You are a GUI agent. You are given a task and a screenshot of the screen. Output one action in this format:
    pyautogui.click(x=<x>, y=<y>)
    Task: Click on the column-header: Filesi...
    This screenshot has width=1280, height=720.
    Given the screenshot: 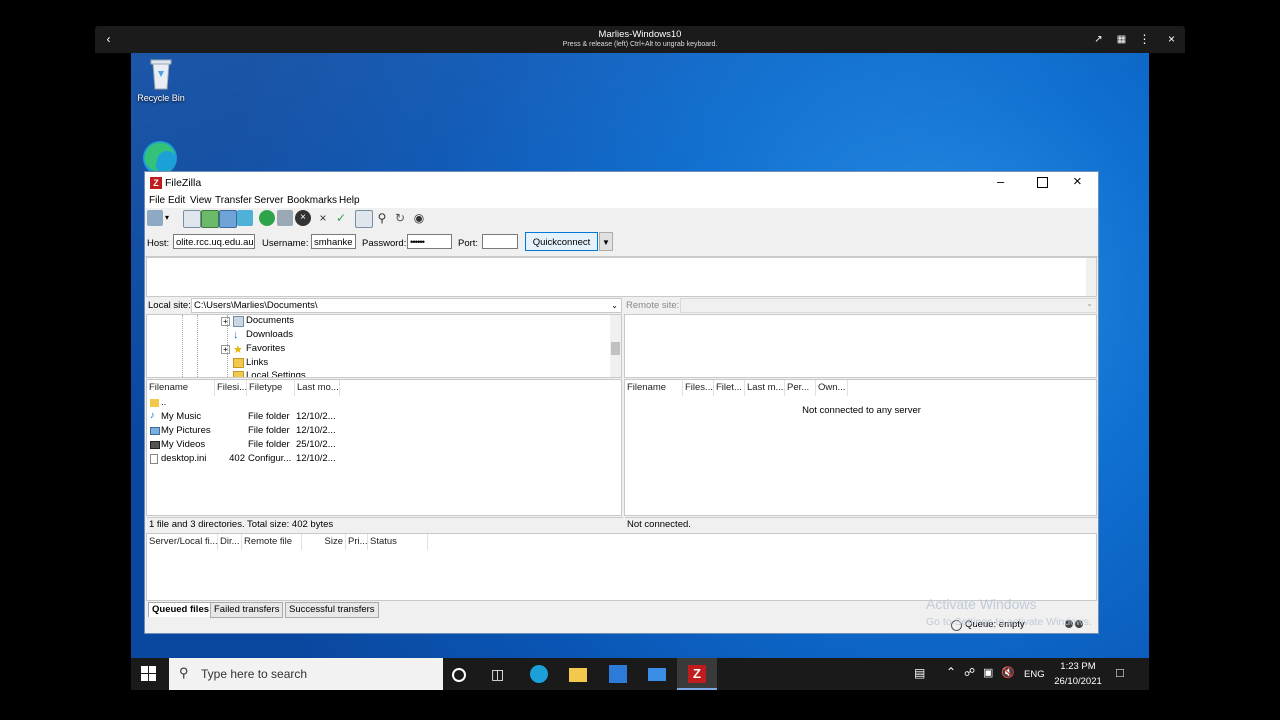 What is the action you would take?
    pyautogui.click(x=231, y=388)
    